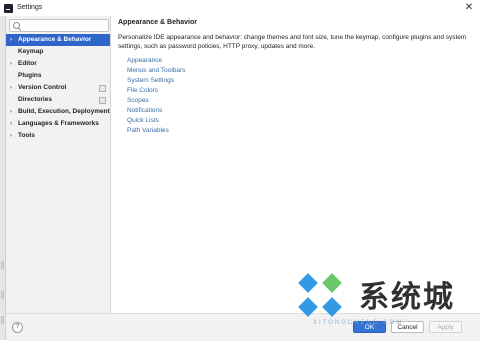 The image size is (480, 341). Describe the element at coordinates (30, 75) in the screenshot. I see `sidebar-item-label: Plugins` at that location.